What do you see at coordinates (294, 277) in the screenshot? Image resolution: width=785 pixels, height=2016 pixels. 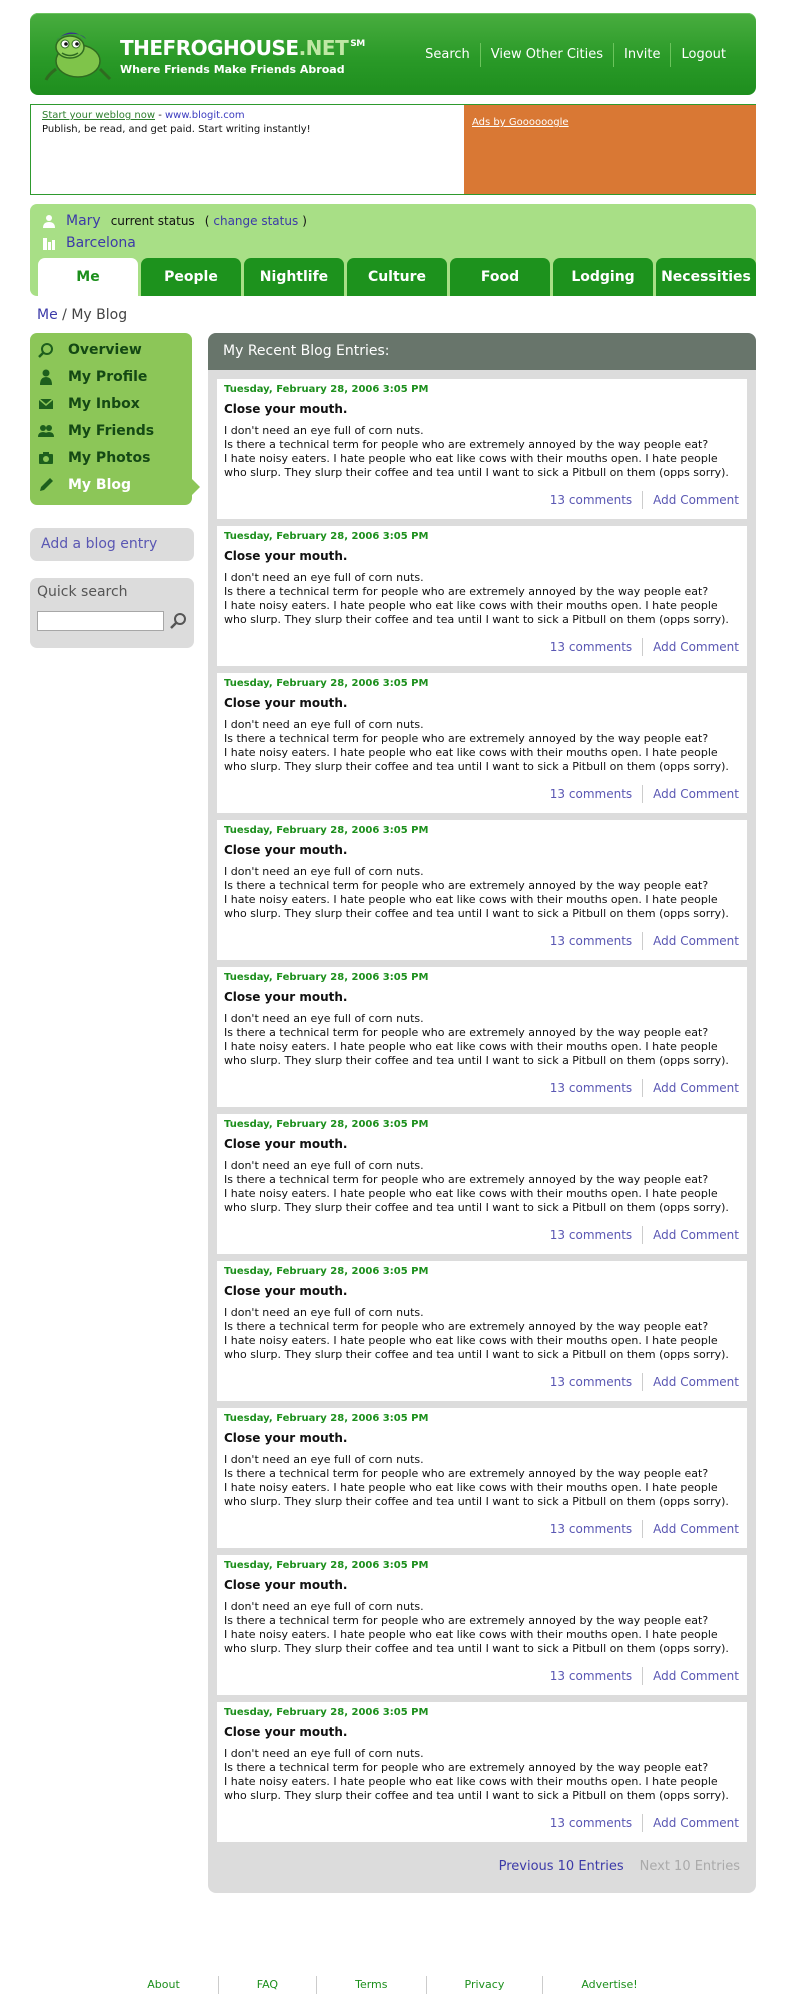 I see `tab-nightlife: Nightlife` at bounding box center [294, 277].